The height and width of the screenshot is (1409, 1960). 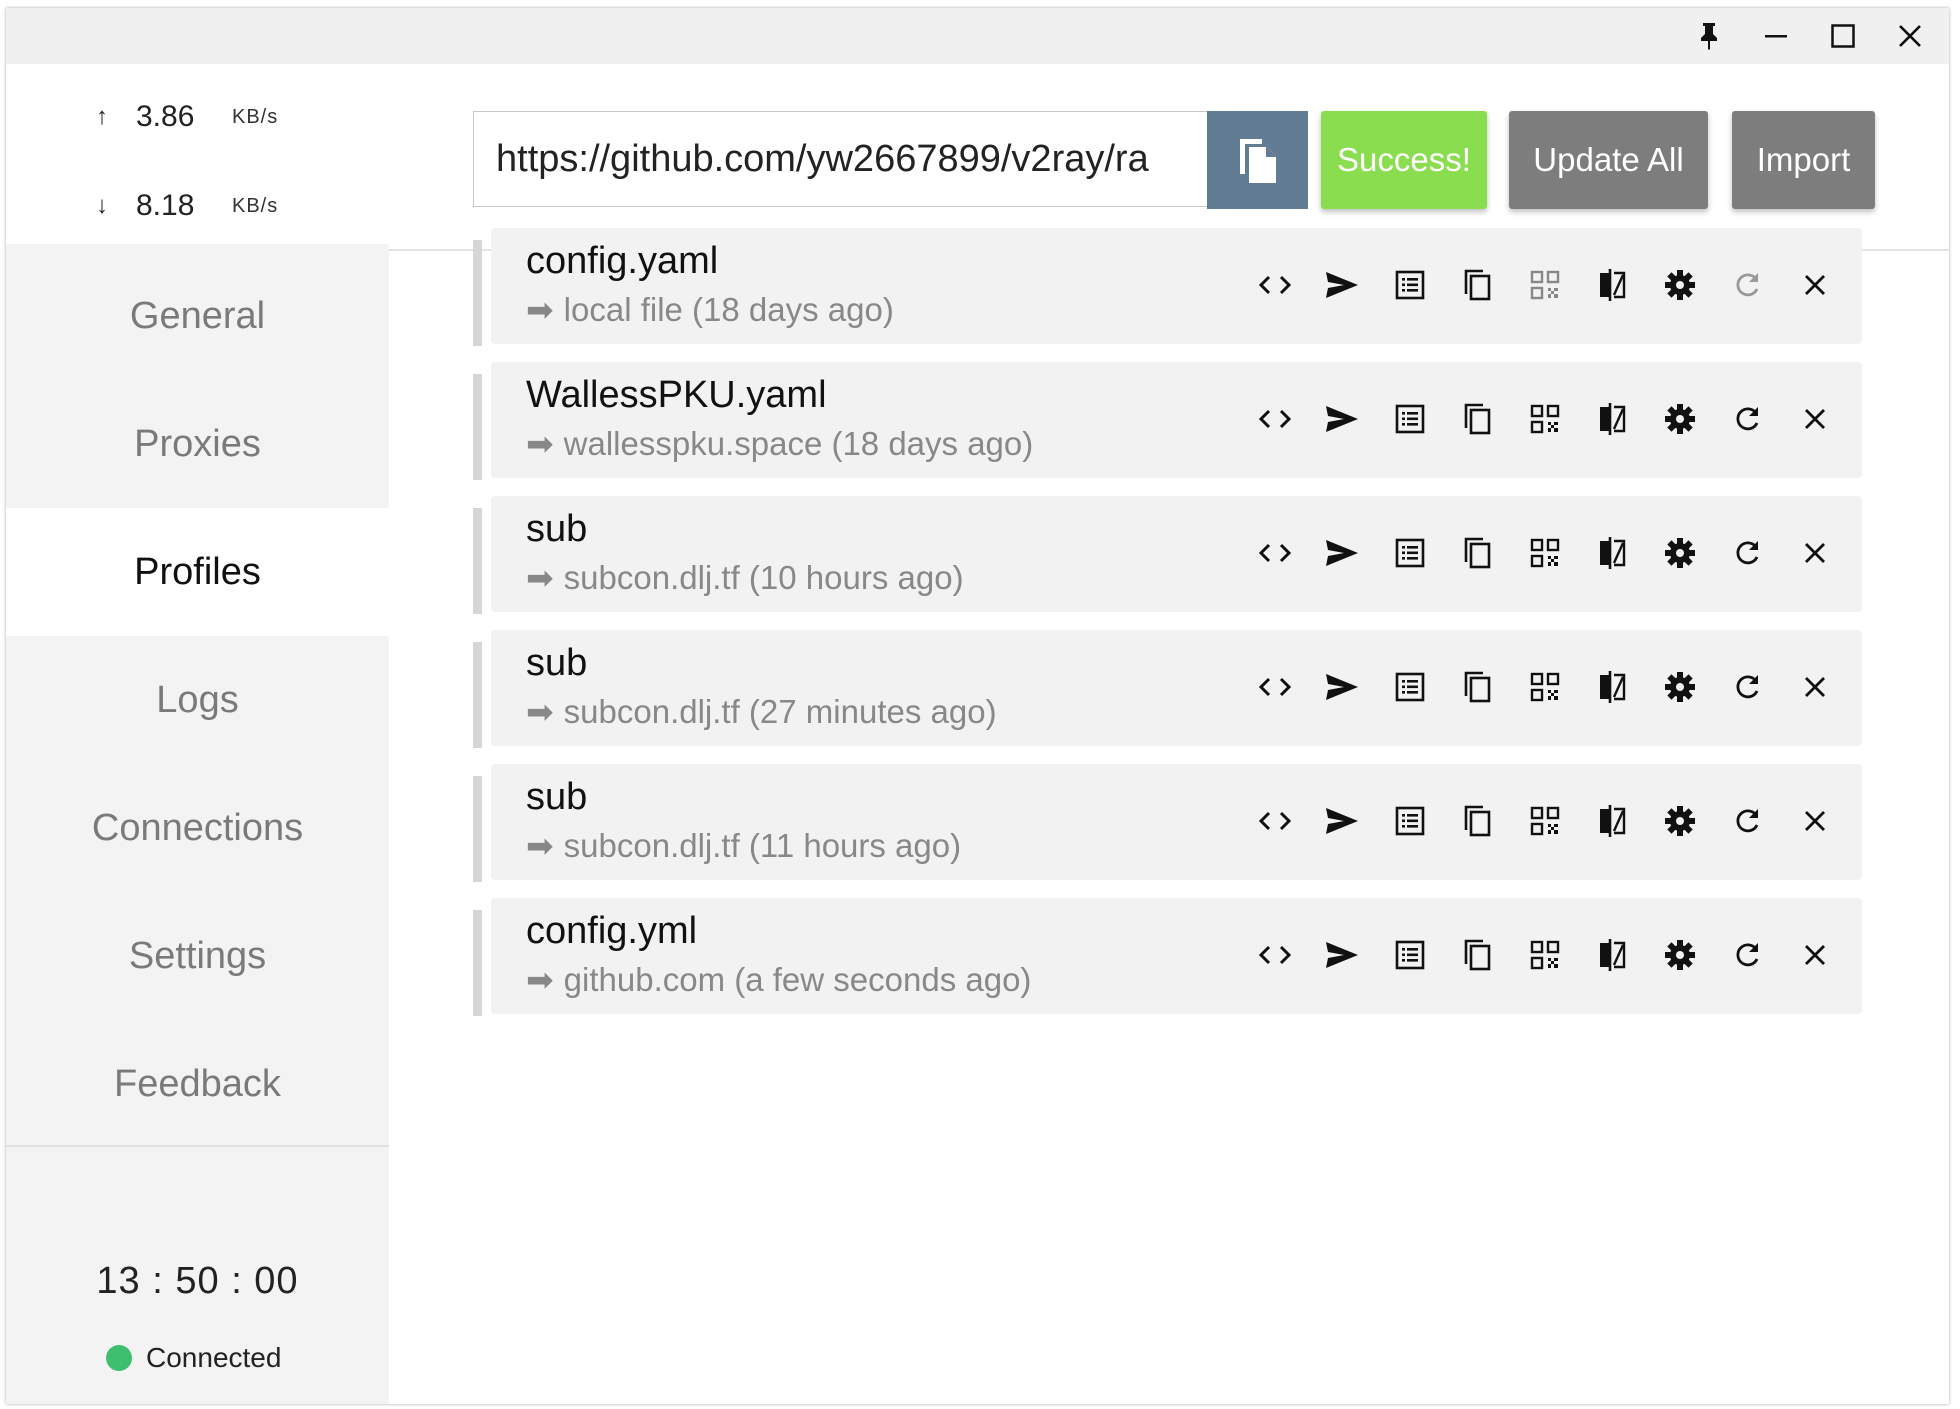 I want to click on maximize-icon, so click(x=1843, y=36).